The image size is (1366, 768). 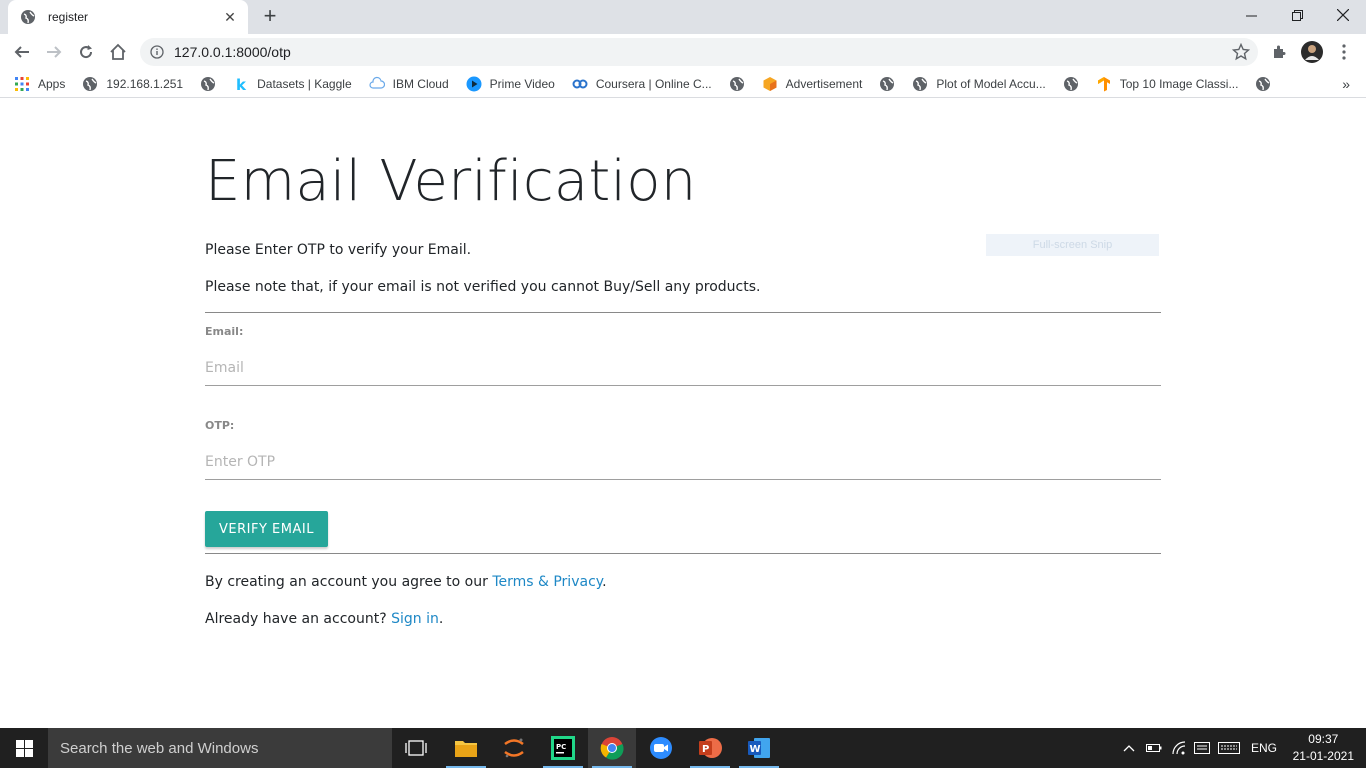 What do you see at coordinates (683, 368) in the screenshot?
I see `email-field` at bounding box center [683, 368].